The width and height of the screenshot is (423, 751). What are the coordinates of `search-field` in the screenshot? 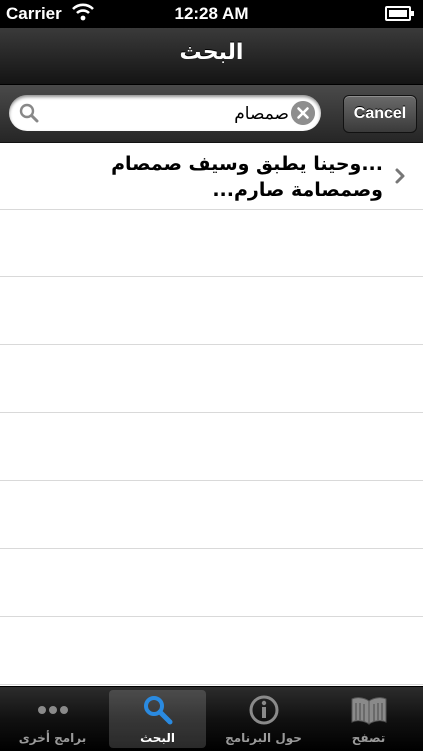 It's located at (165, 113).